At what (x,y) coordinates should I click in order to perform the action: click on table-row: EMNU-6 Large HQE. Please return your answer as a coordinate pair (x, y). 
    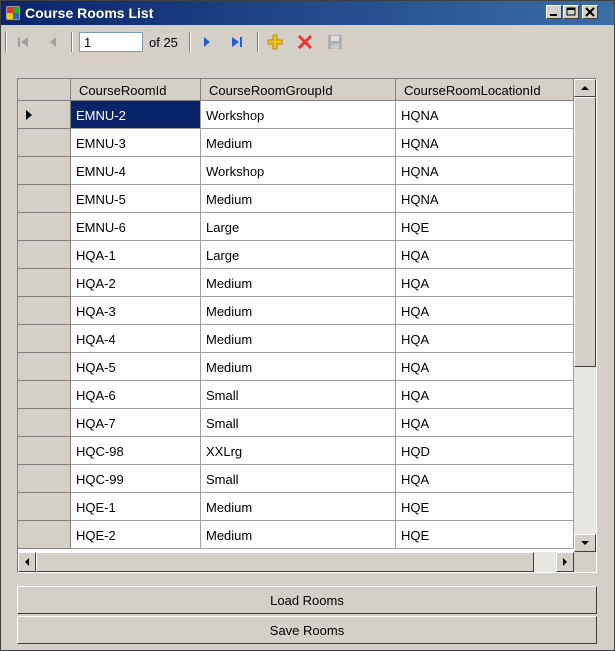
    Looking at the image, I should click on (296, 227).